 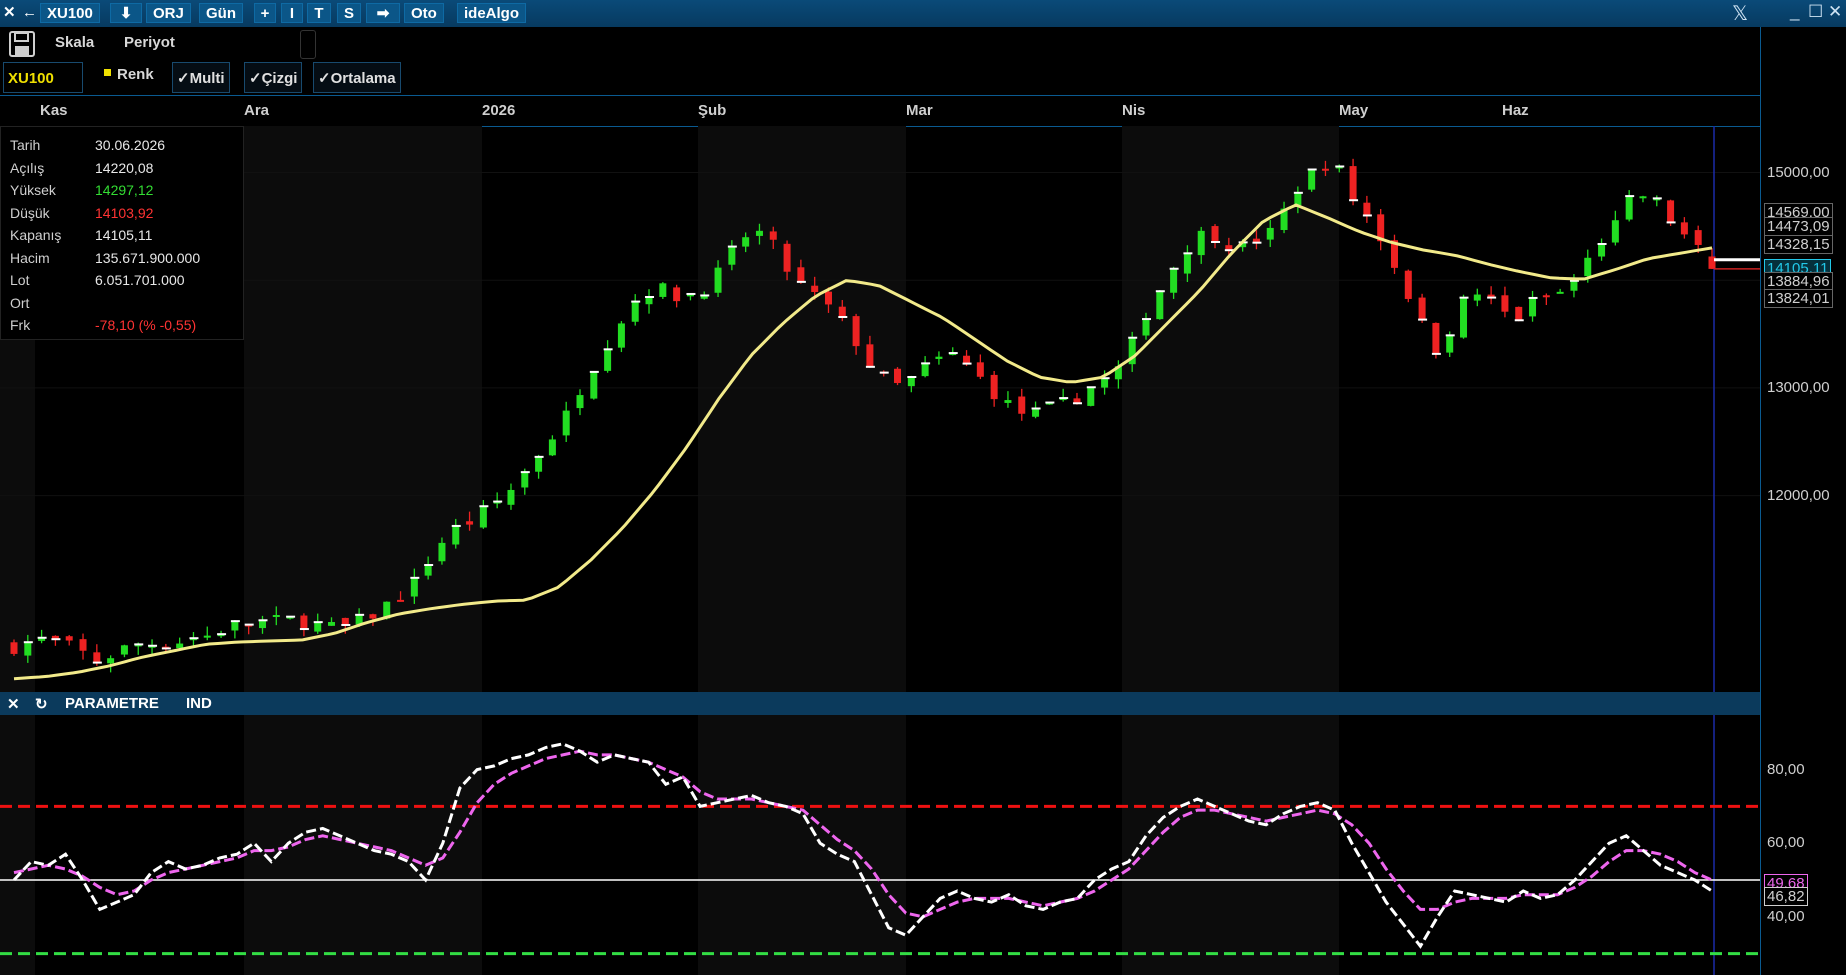 I want to click on idealgo-button: ideAlgo, so click(x=491, y=13).